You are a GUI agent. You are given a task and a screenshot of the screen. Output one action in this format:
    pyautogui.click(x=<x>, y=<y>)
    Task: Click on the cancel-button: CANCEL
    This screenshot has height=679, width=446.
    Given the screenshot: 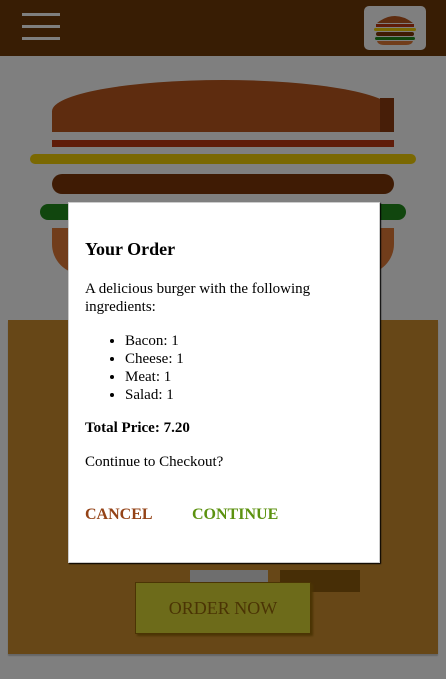 What is the action you would take?
    pyautogui.click(x=119, y=515)
    